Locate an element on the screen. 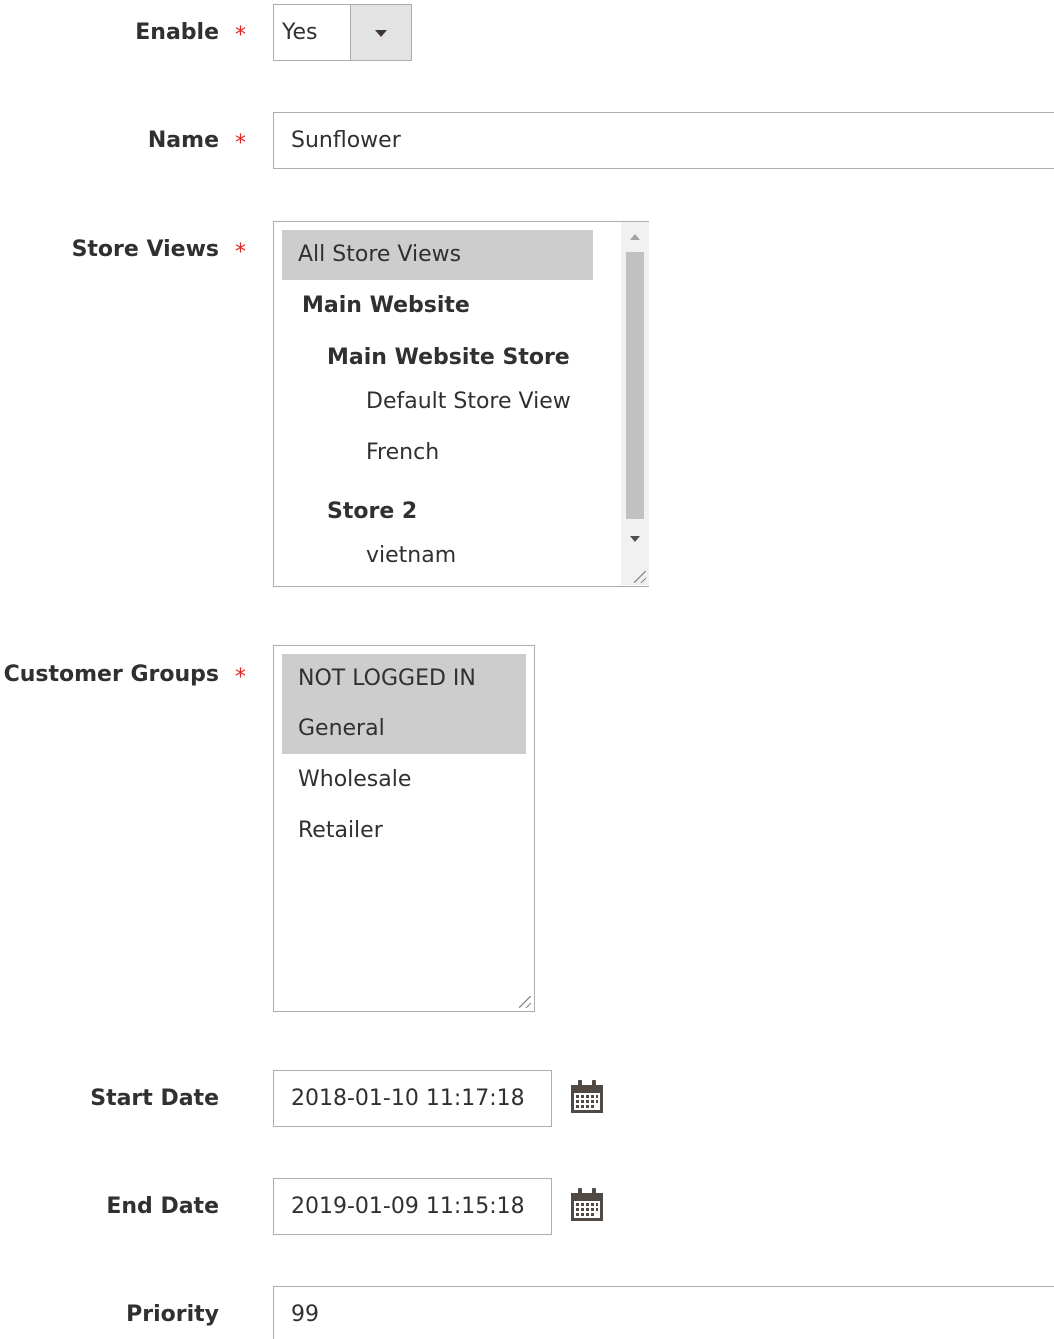 Image resolution: width=1054 pixels, height=1339 pixels. enable-select: Yes is located at coordinates (342, 32).